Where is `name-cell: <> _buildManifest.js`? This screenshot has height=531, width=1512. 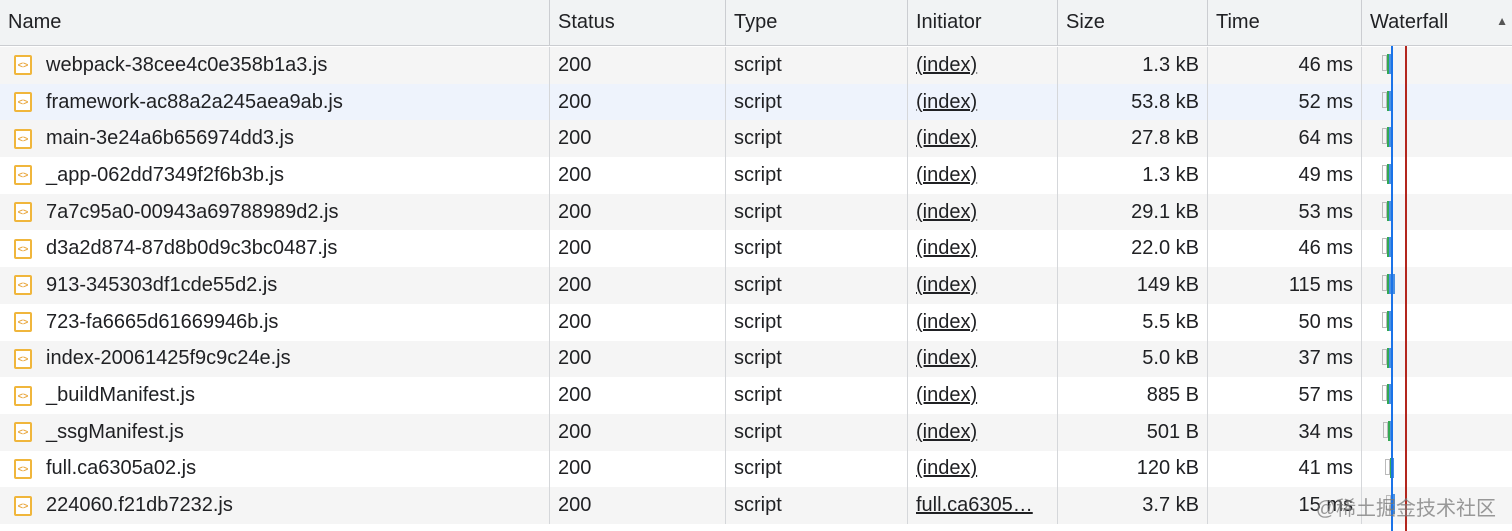 name-cell: <> _buildManifest.js is located at coordinates (275, 395).